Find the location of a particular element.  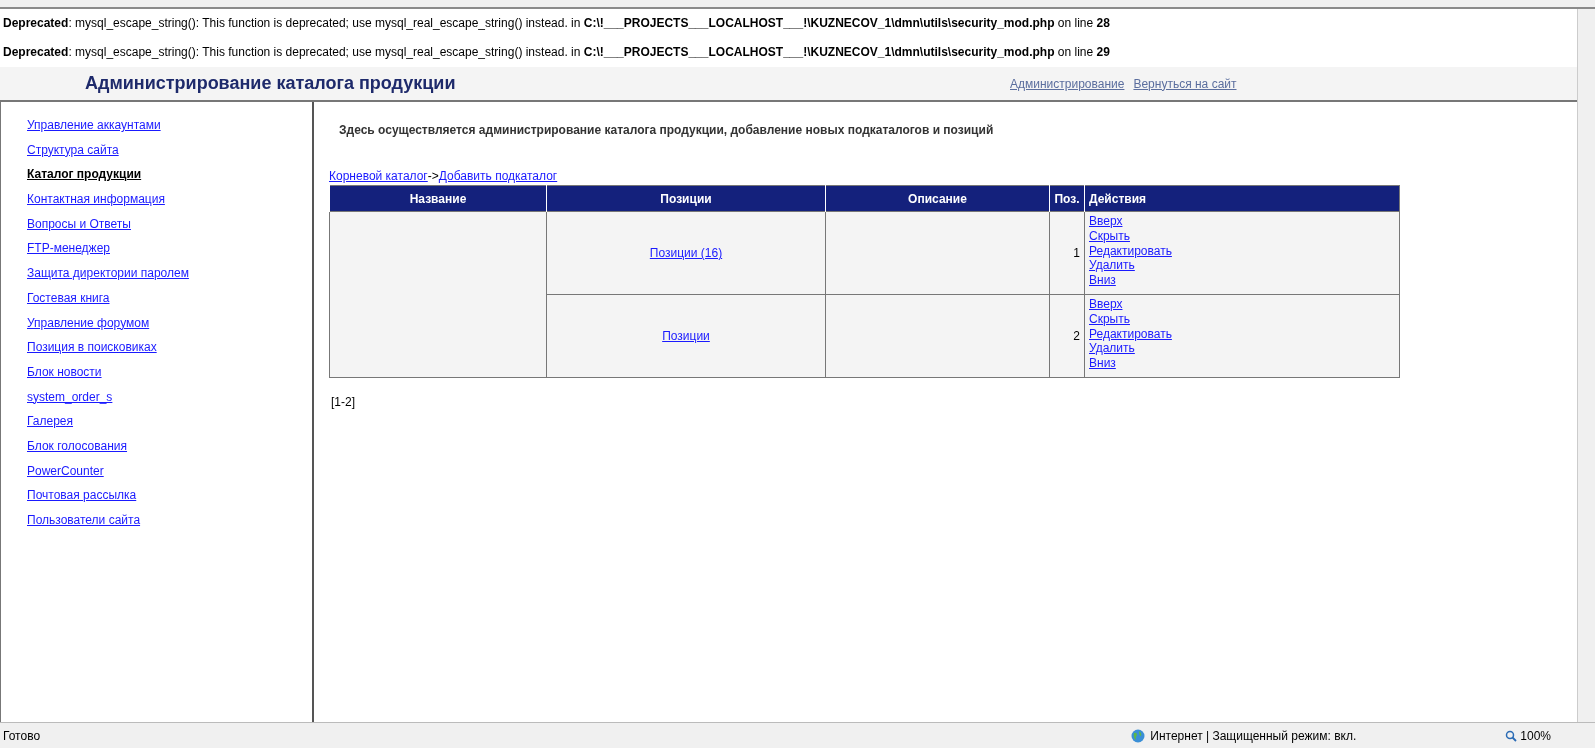

warning-message: Deprecated: mysql_escape_string(): This function is deprecated; use mysql_real_escape_string() instead. in C:\!___PROJECTS___LOCALHOST___!\KUZNECOV_1\dmn\utils\security_mod.php on line 29 is located at coordinates (556, 52).